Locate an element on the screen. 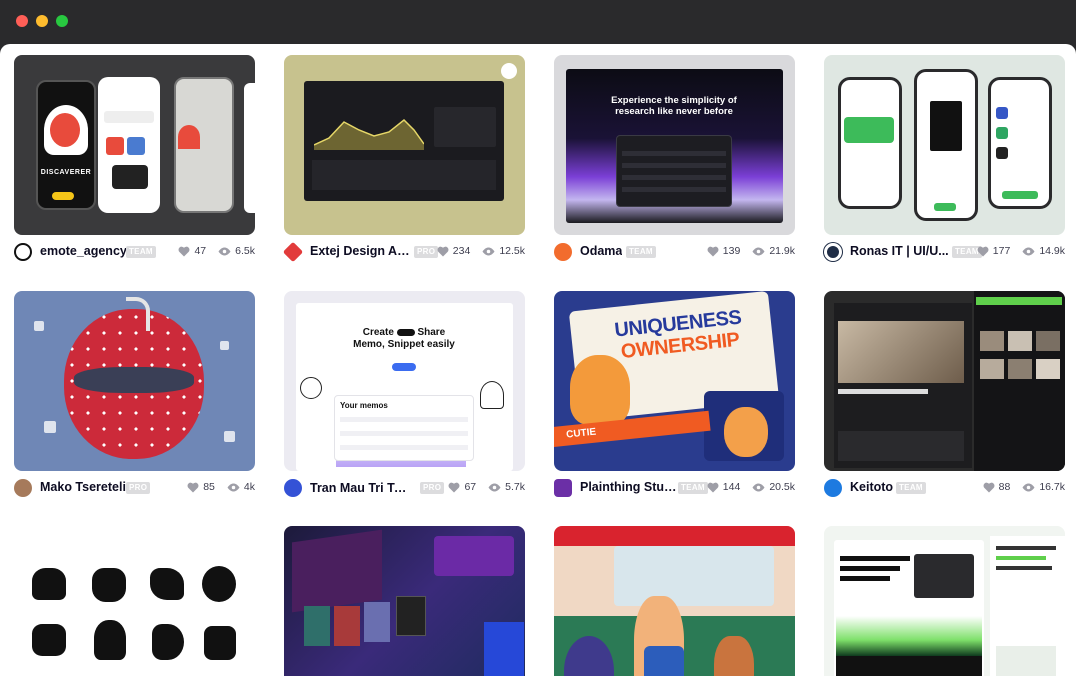 Image resolution: width=1076 pixels, height=676 pixels. shot-stats: 85 4k is located at coordinates (221, 487).